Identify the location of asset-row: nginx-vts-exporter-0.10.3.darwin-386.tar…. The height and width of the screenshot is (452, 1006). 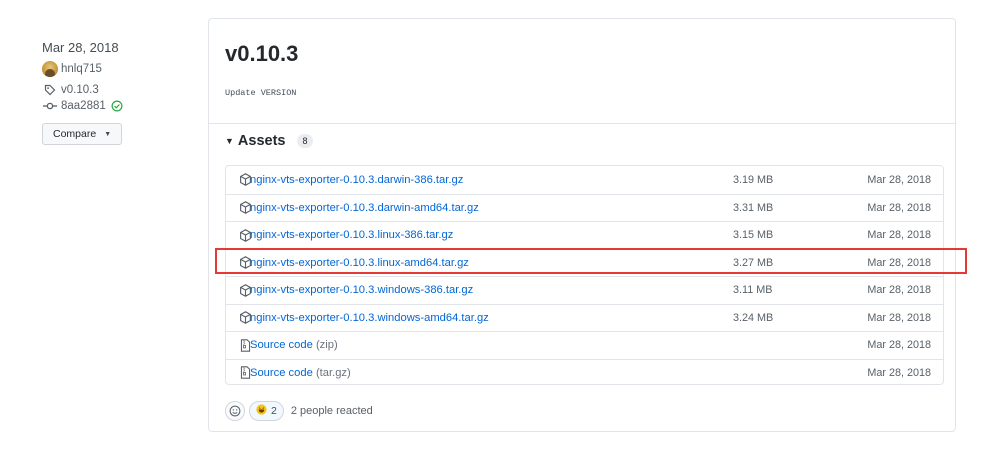
(584, 180).